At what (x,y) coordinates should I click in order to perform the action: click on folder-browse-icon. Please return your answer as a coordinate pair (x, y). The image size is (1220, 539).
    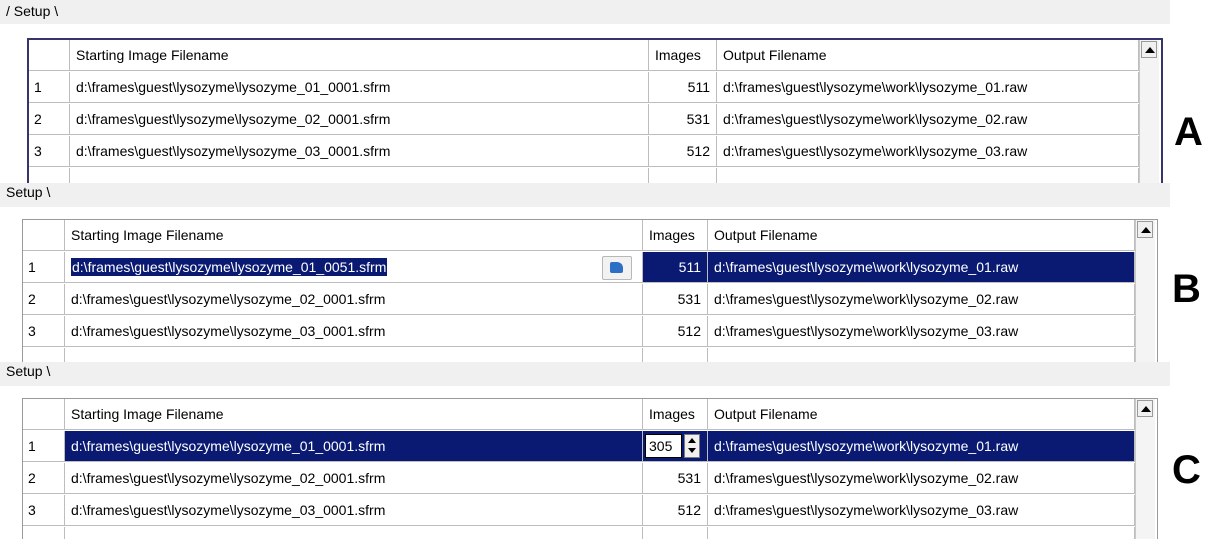
    Looking at the image, I should click on (617, 268).